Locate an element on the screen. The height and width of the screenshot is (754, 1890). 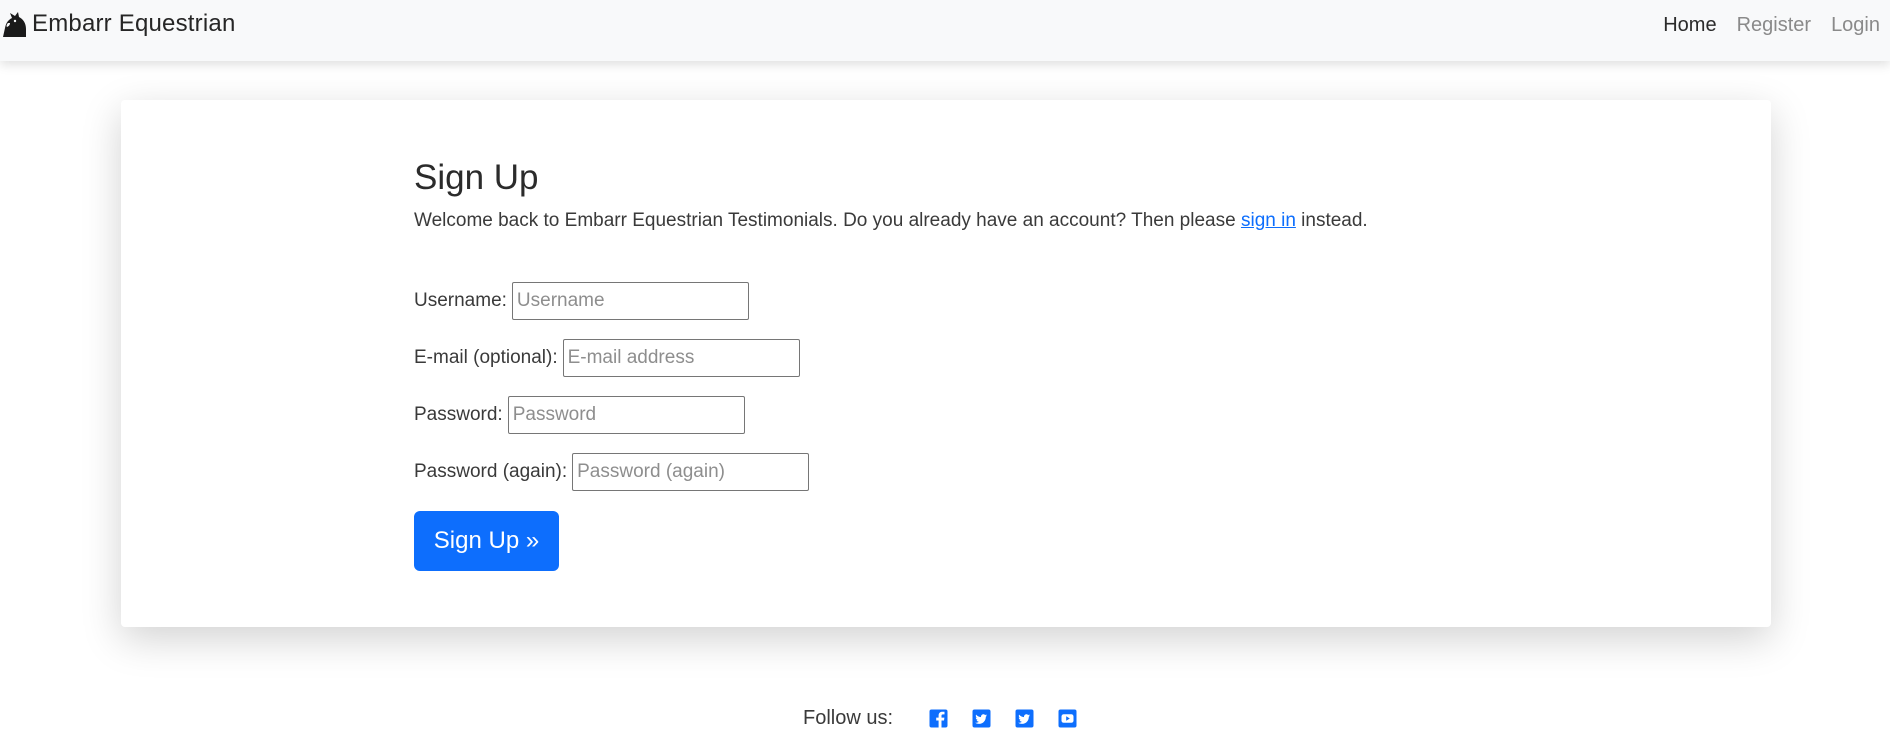
password-label: Password: is located at coordinates (458, 414).